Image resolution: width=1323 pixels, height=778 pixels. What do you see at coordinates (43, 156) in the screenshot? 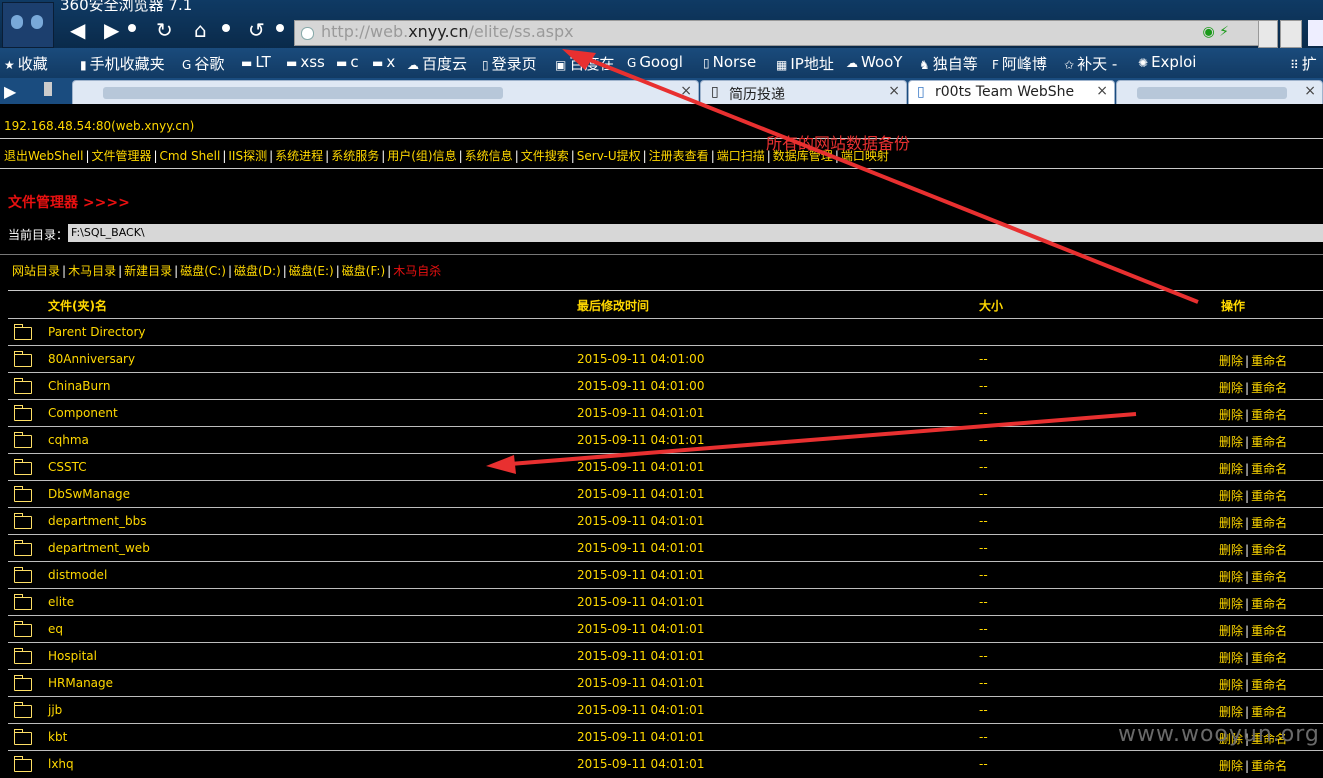
I see `menu-item: 退出WebShell` at bounding box center [43, 156].